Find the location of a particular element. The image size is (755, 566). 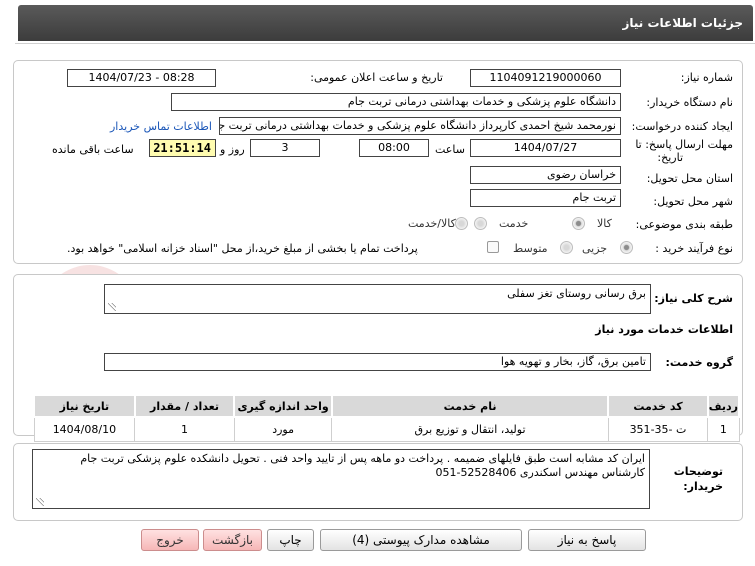

remaining-days-field: 3 is located at coordinates (285, 148).